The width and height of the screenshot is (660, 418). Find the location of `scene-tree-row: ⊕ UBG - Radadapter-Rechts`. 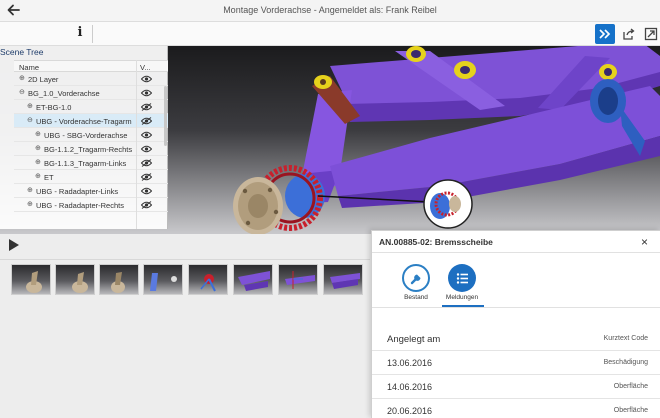

scene-tree-row: ⊕ UBG - Radadapter-Rechts is located at coordinates (91, 205).